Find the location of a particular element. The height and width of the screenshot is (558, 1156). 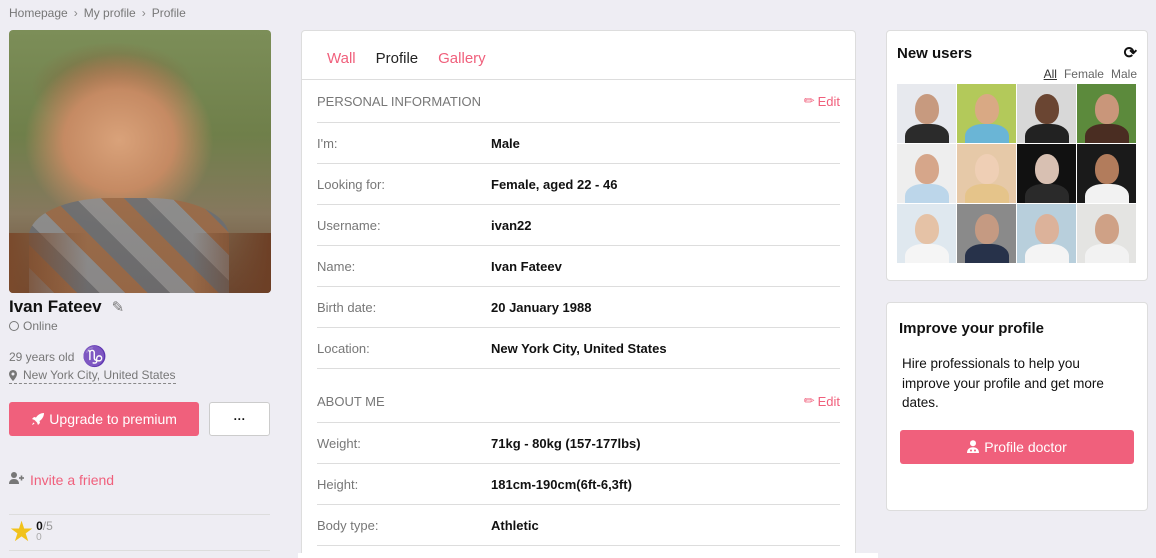

profile-doctor-button: Profile doctor is located at coordinates (1017, 446).